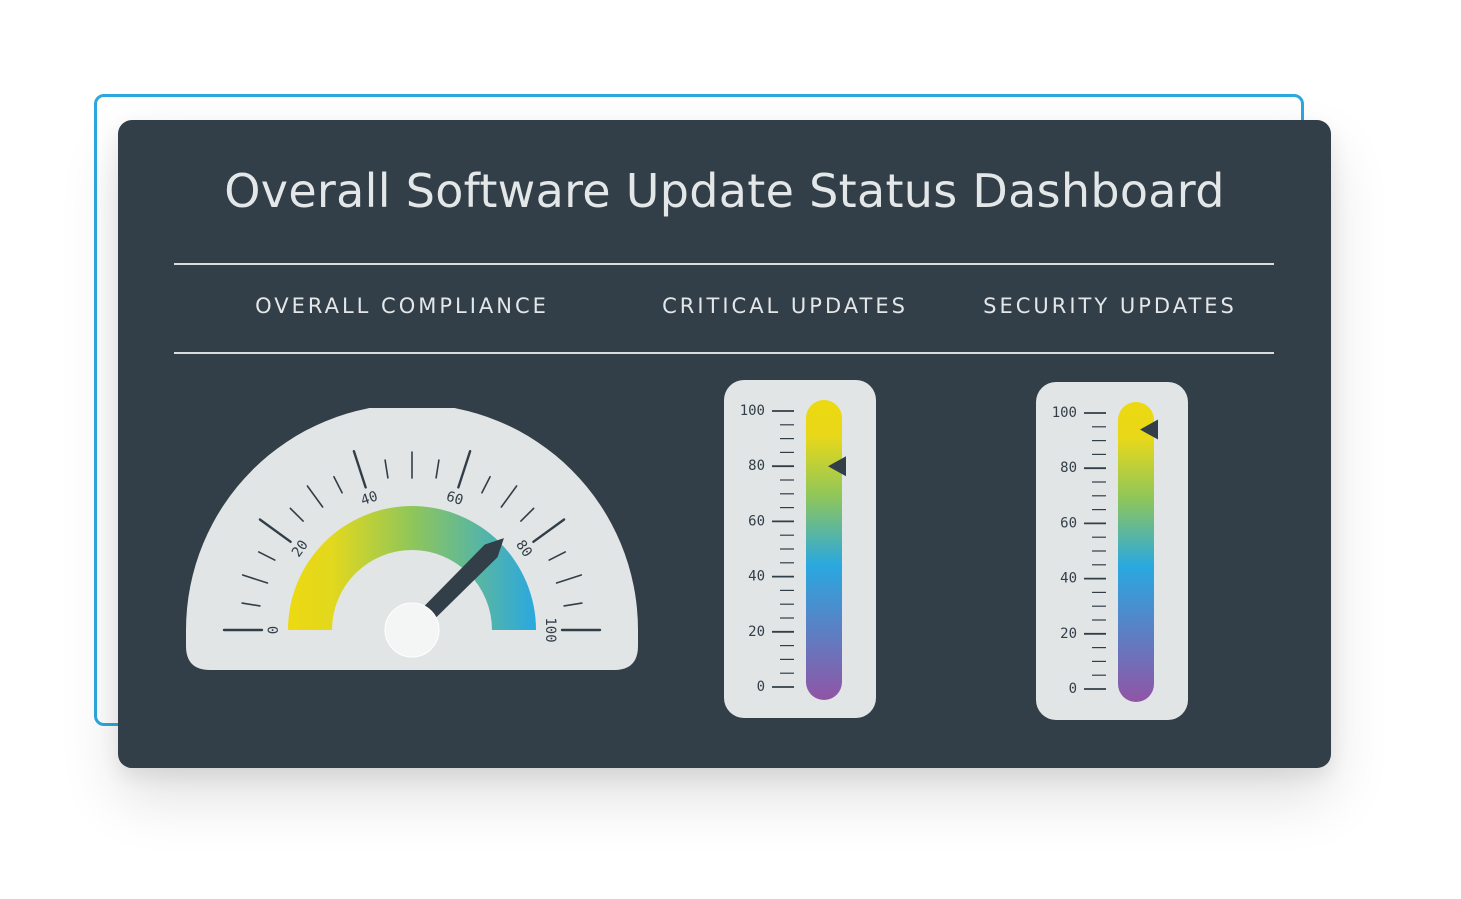  Describe the element at coordinates (724, 264) in the screenshot. I see `header-divider-top` at that location.